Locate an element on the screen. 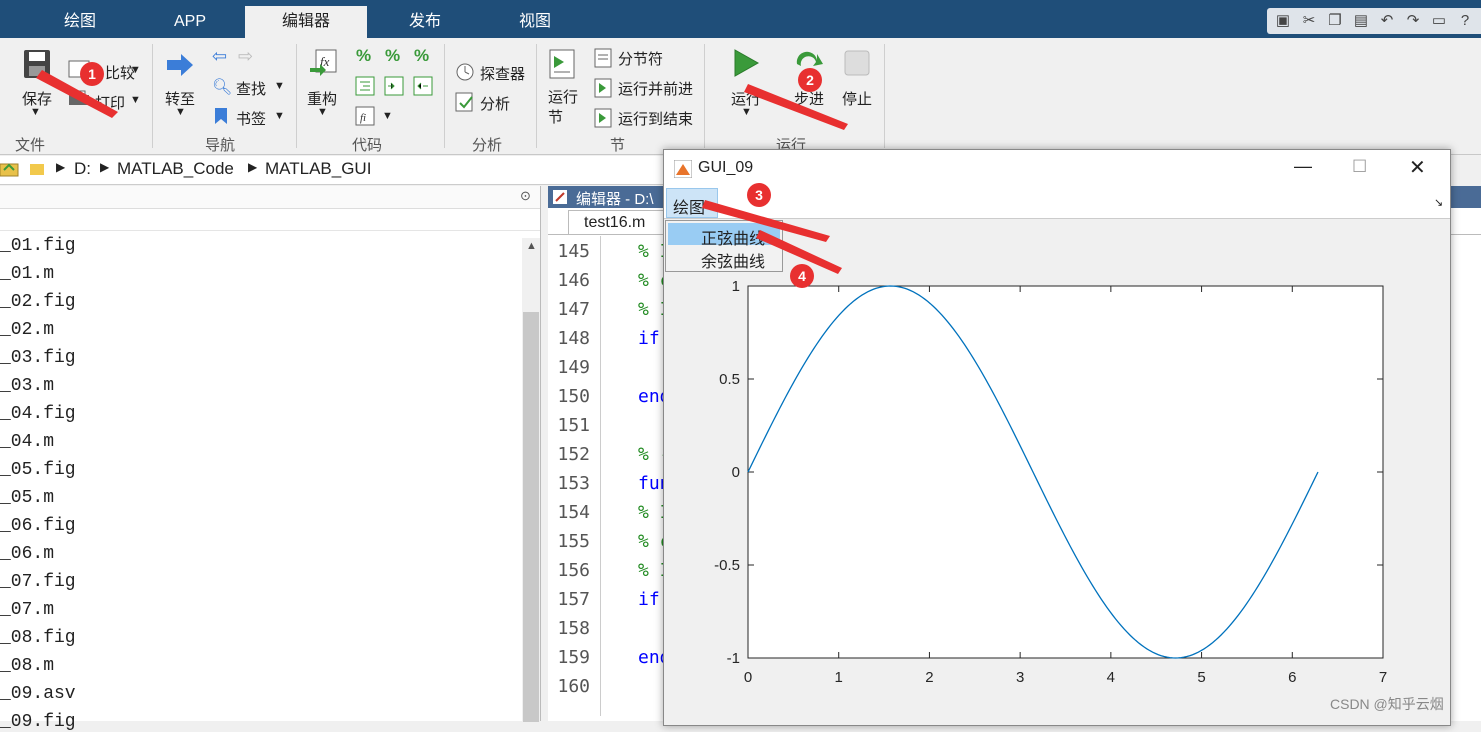 Image resolution: width=1481 pixels, height=732 pixels. scrollbar: ▲ is located at coordinates (531, 480).